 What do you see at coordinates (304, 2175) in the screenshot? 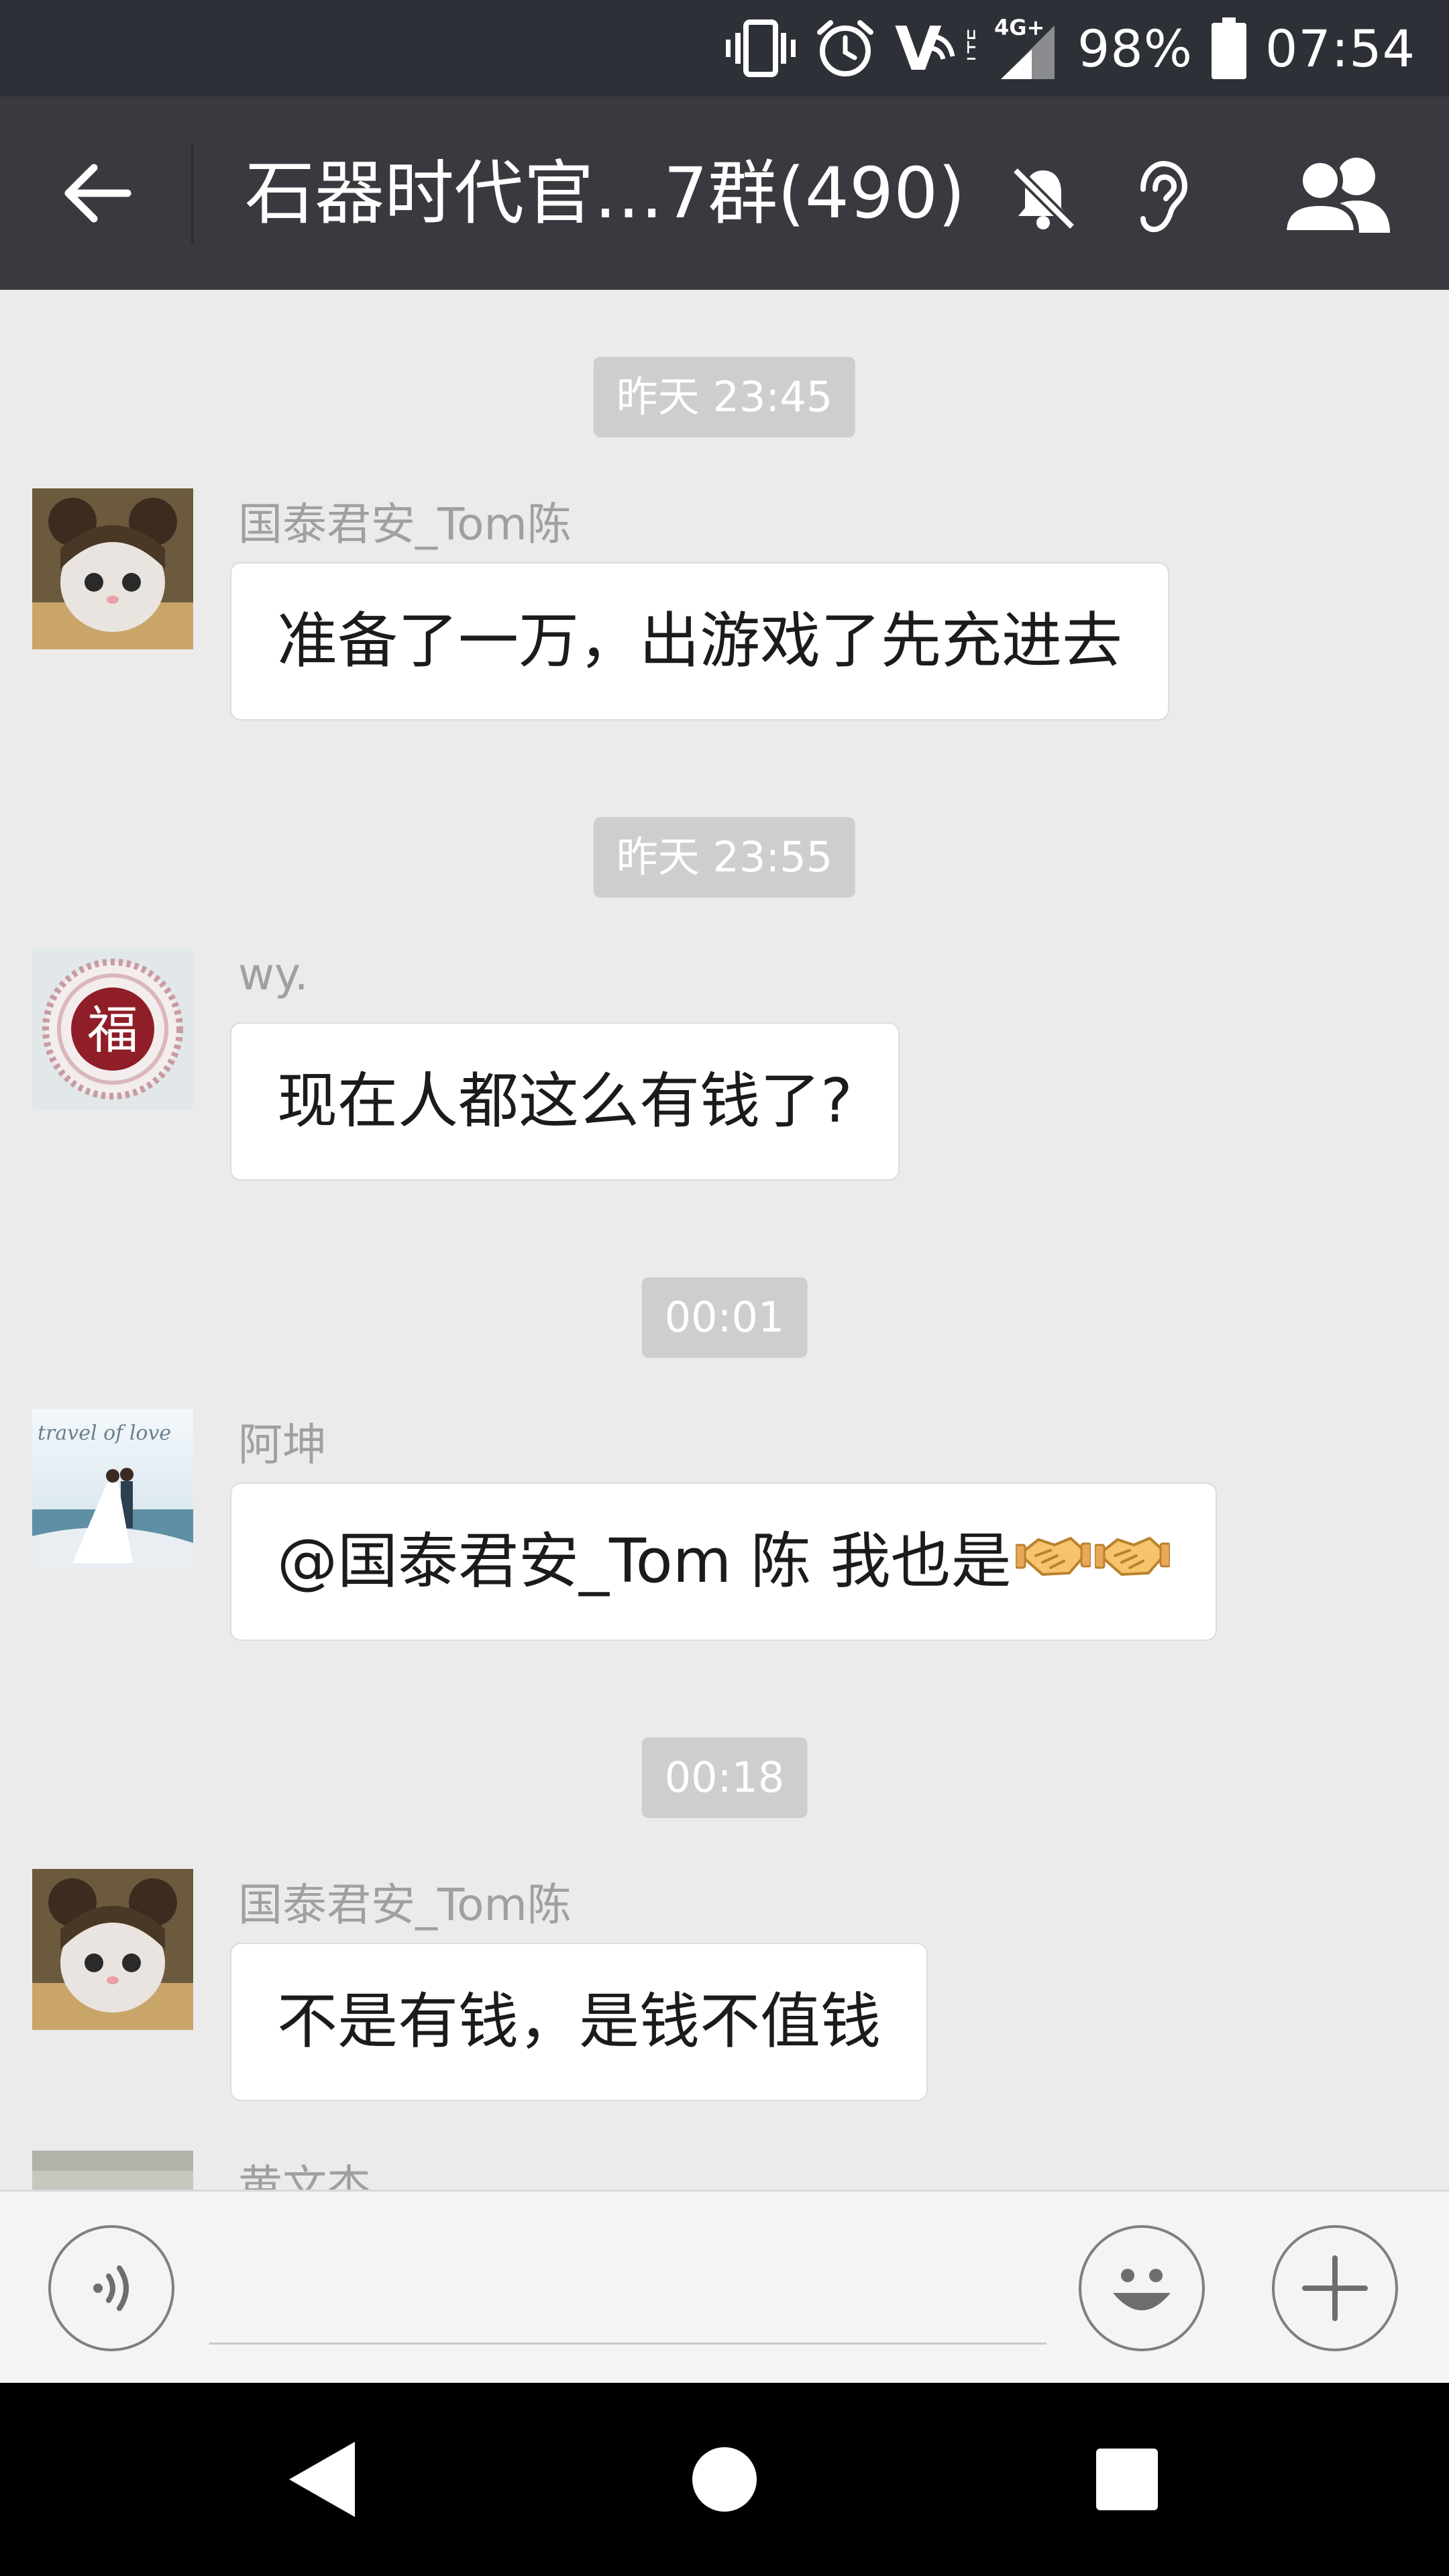
I see `sender-name: 黄文杰` at bounding box center [304, 2175].